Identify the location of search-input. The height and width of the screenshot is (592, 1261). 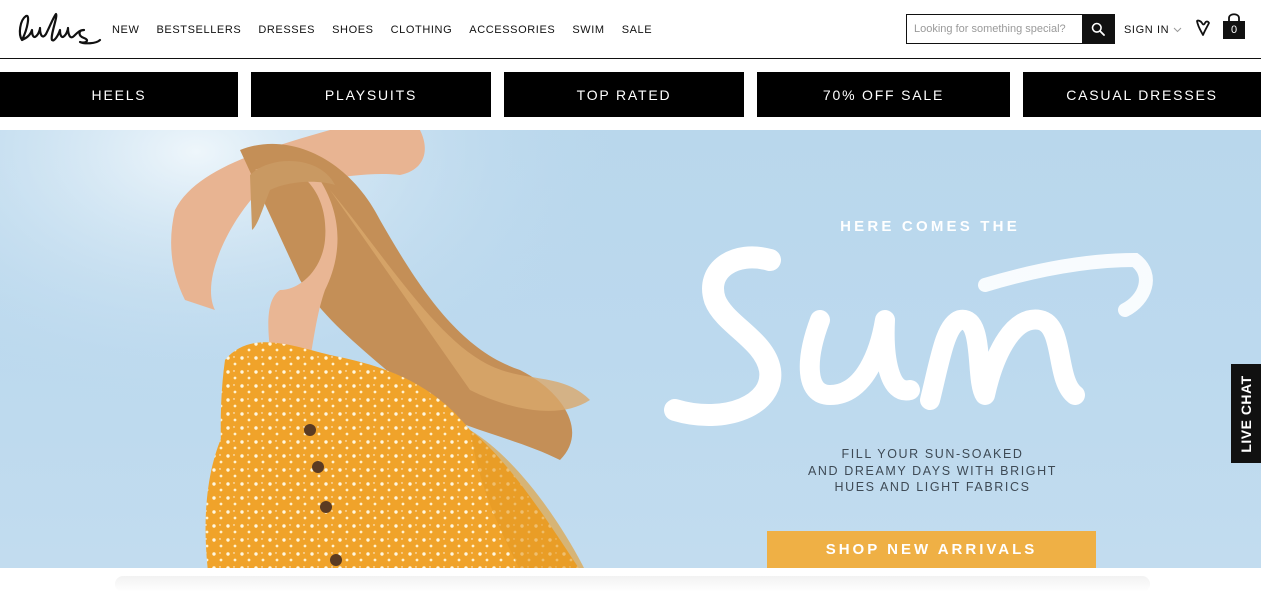
(995, 29).